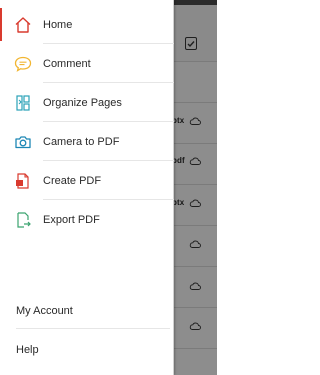  I want to click on menu-item-label: Create PDF, so click(72, 180).